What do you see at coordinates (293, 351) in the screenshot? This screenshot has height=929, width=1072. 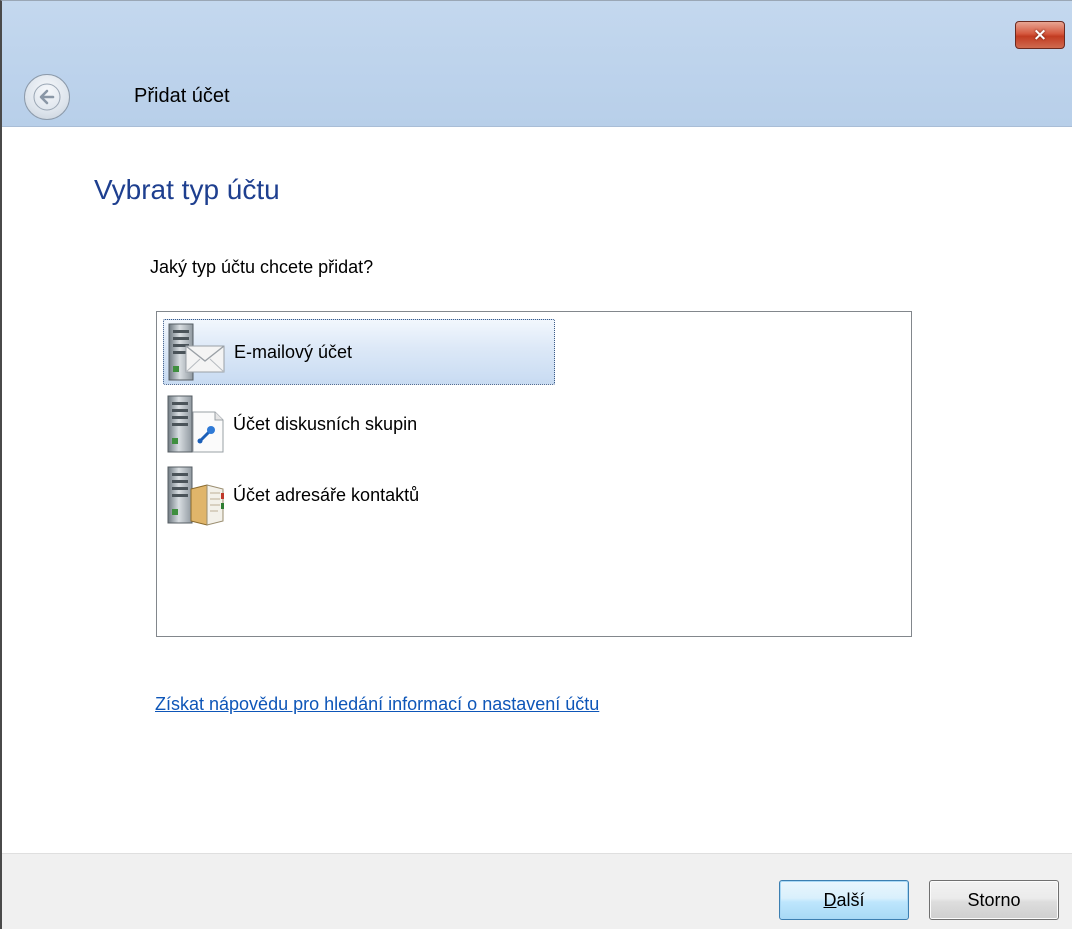 I see `list-item-label: E-mailový účet` at bounding box center [293, 351].